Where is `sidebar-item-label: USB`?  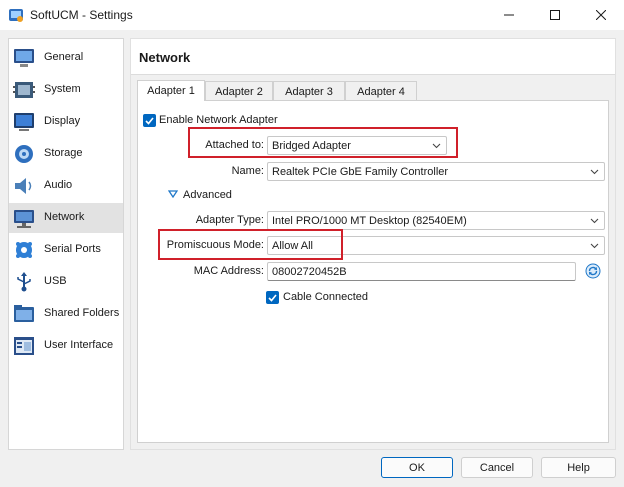
sidebar-item-label: USB is located at coordinates (55, 281).